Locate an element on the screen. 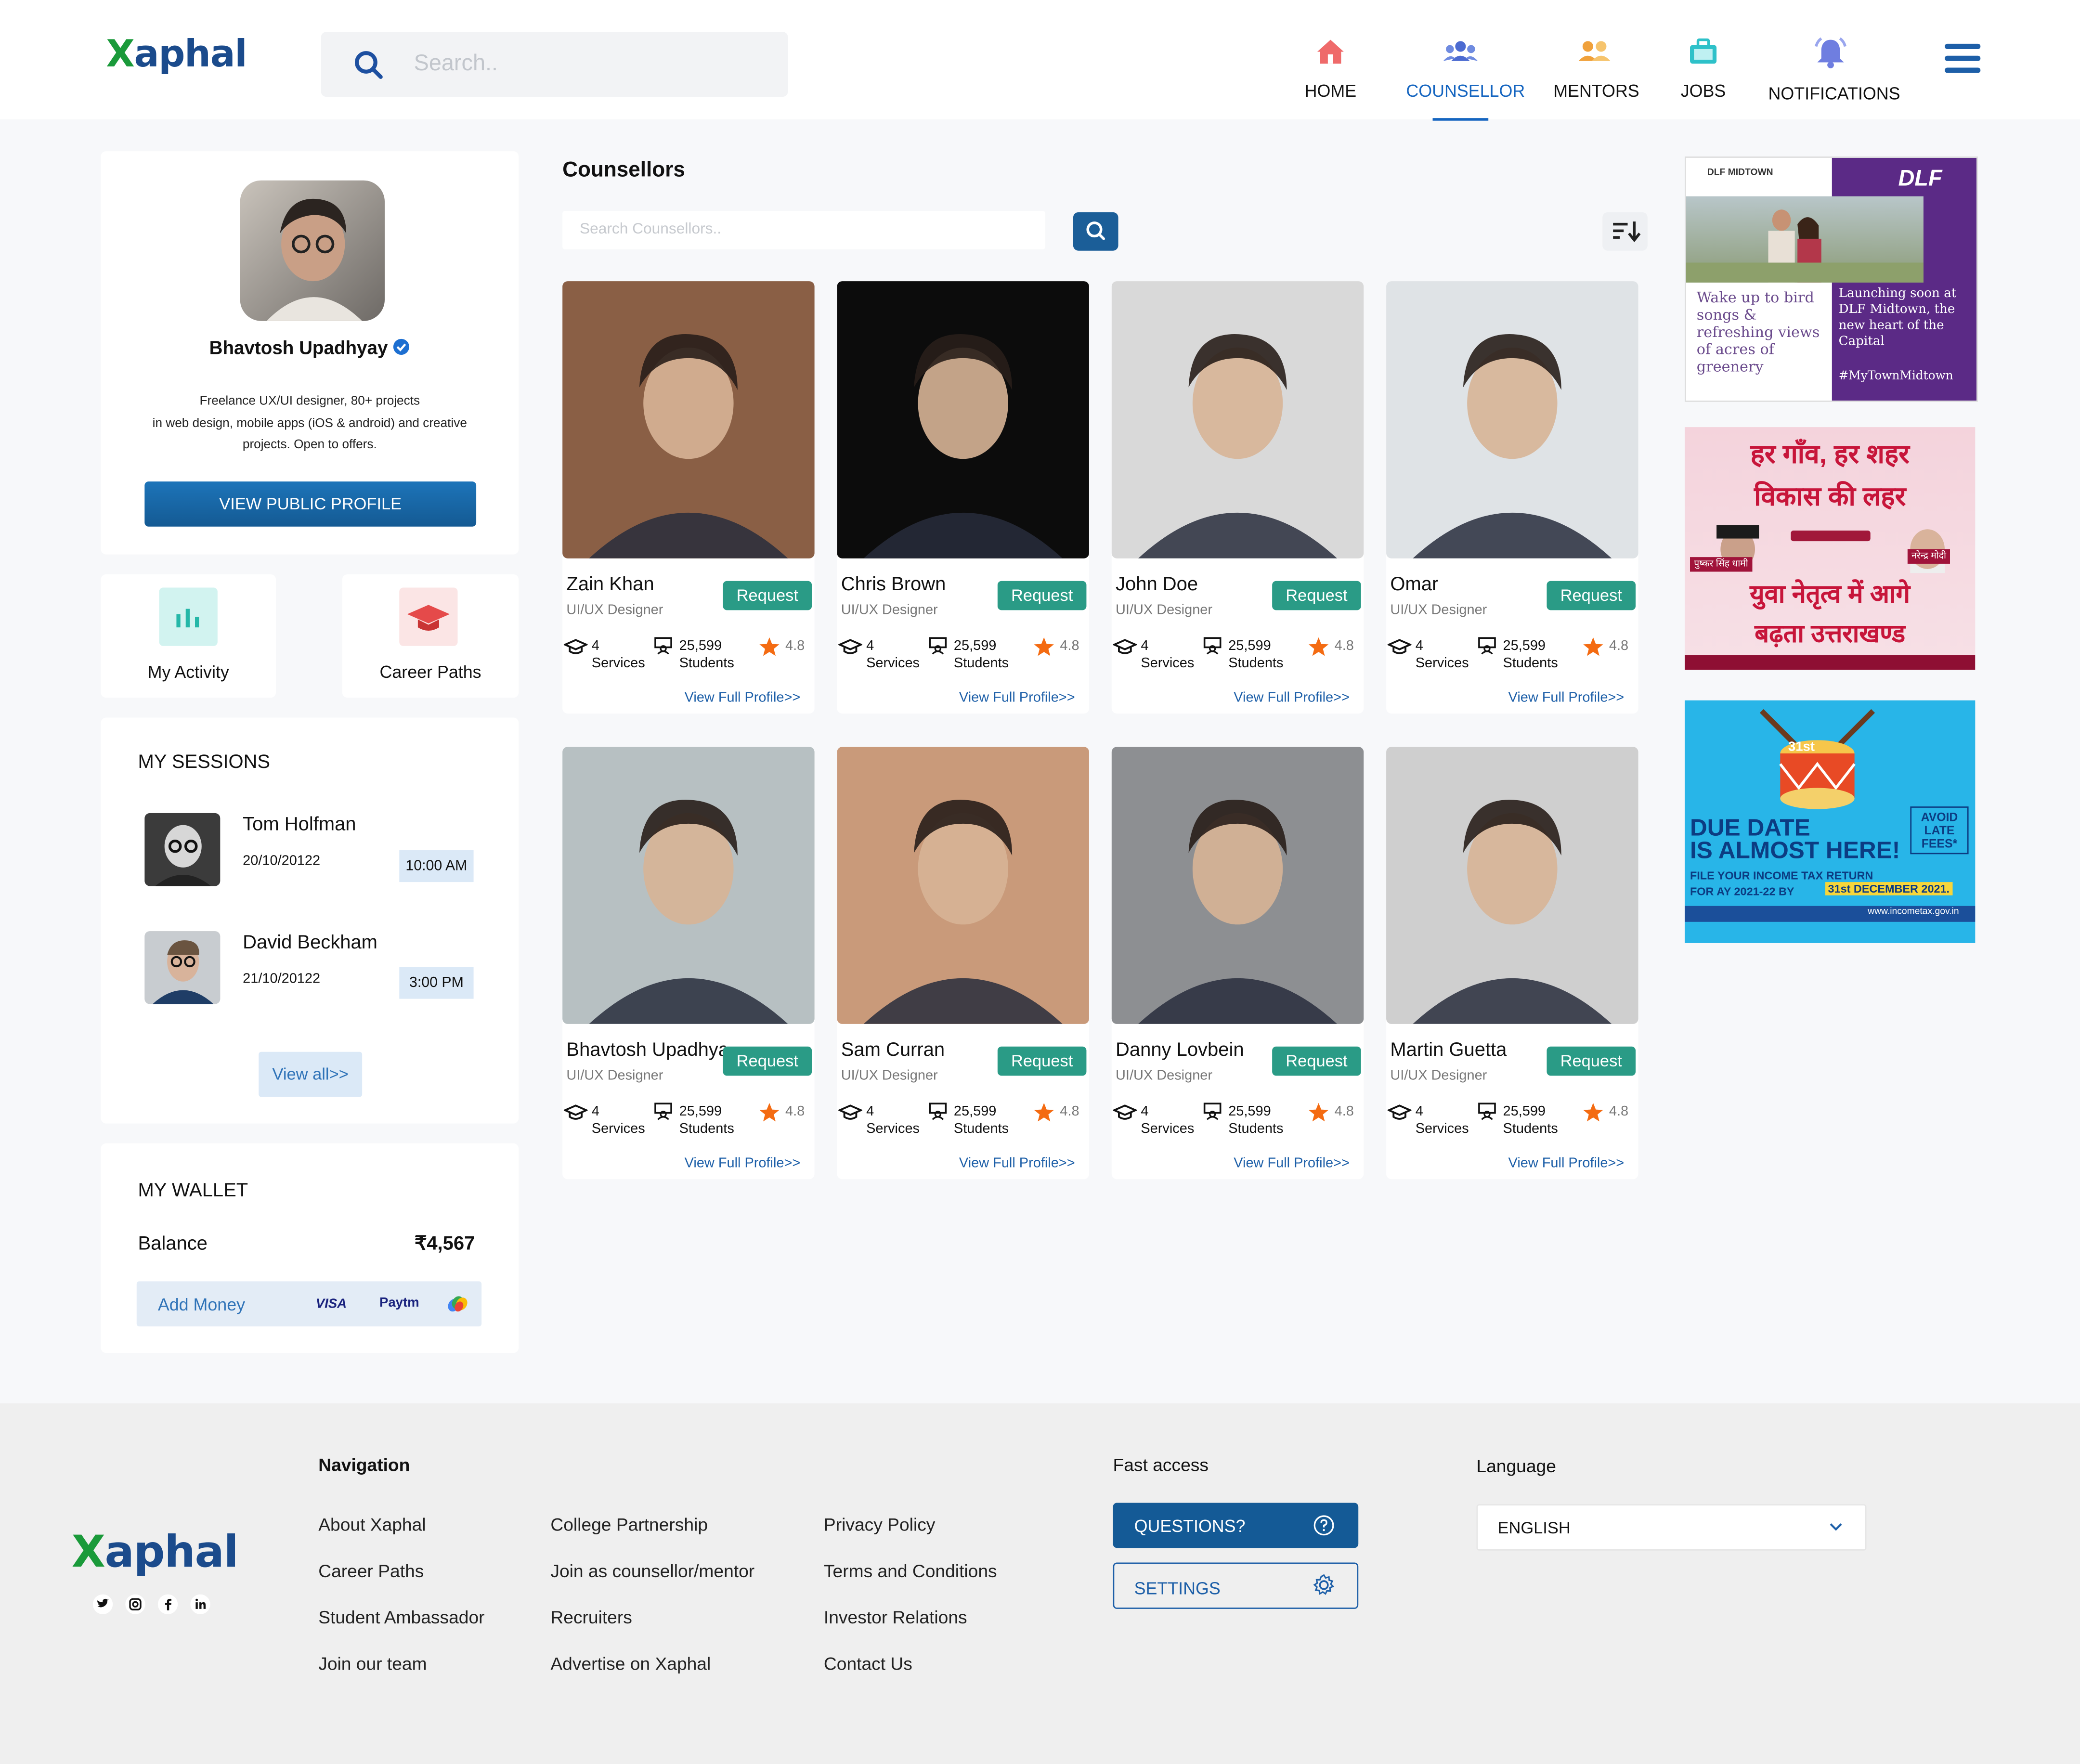 Image resolution: width=2080 pixels, height=1764 pixels. nav-counsellor: COUNSELLOR is located at coordinates (1465, 68).